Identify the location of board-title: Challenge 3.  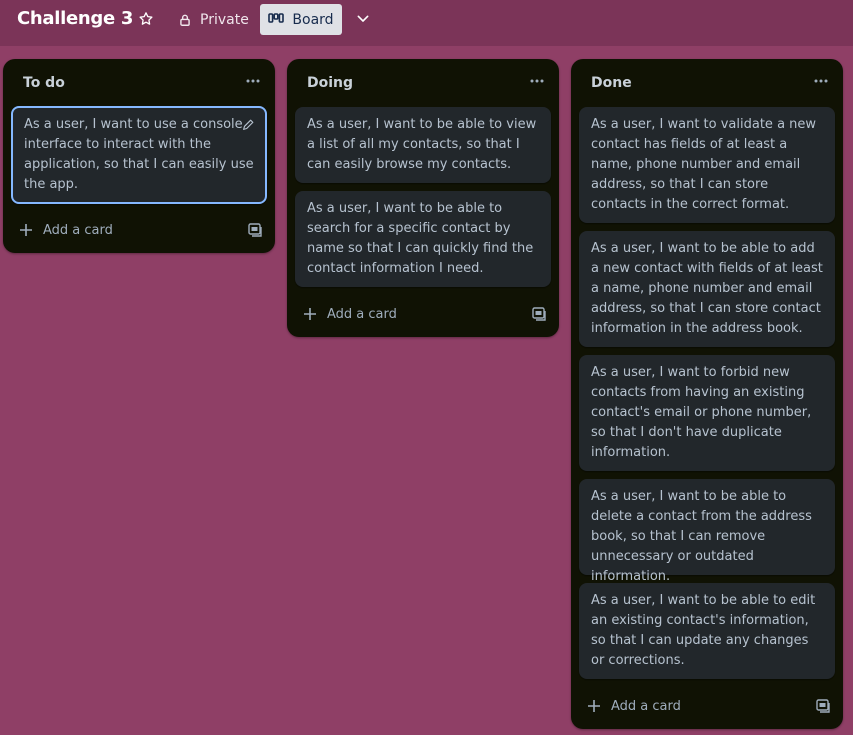
(75, 18).